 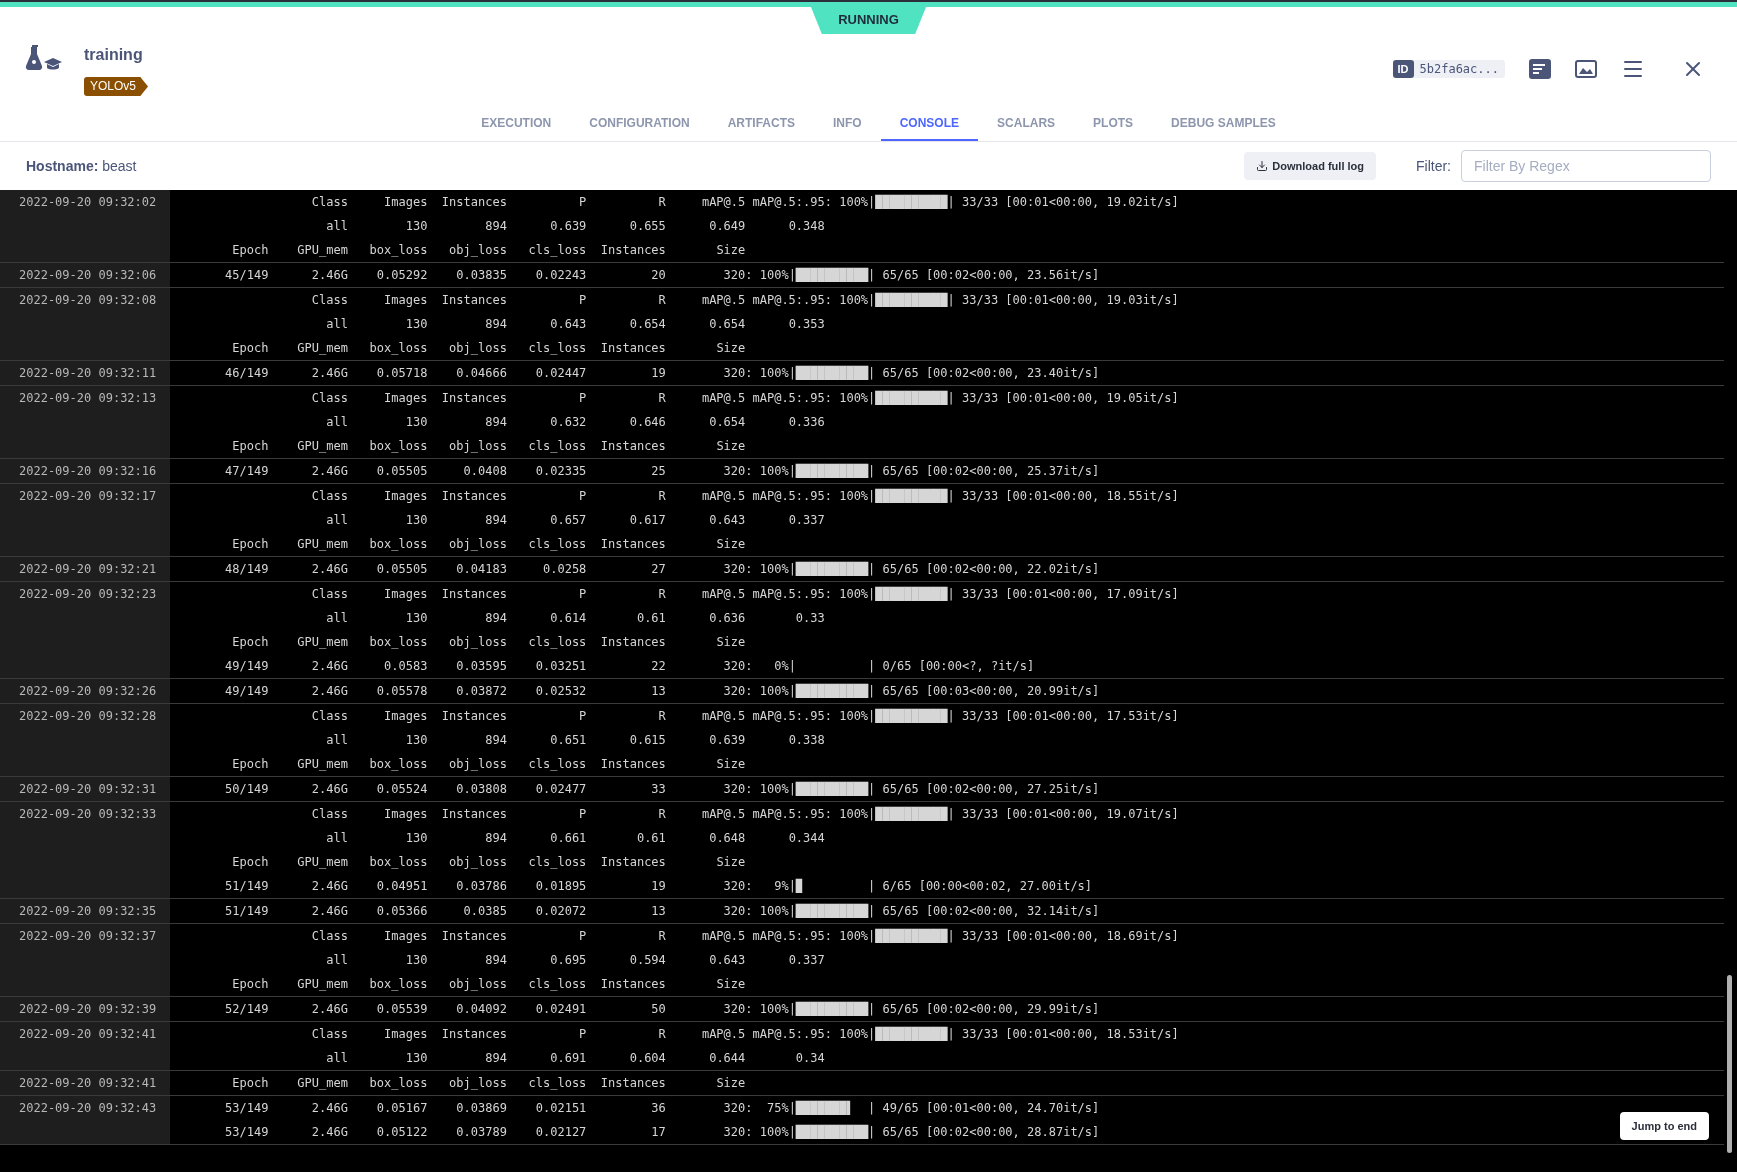 What do you see at coordinates (1403, 69) in the screenshot?
I see `id-label: ID` at bounding box center [1403, 69].